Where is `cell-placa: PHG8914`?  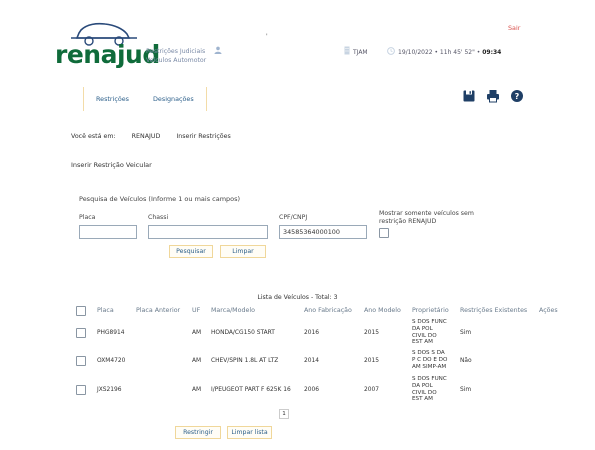
cell-placa: PHG8914 is located at coordinates (111, 333).